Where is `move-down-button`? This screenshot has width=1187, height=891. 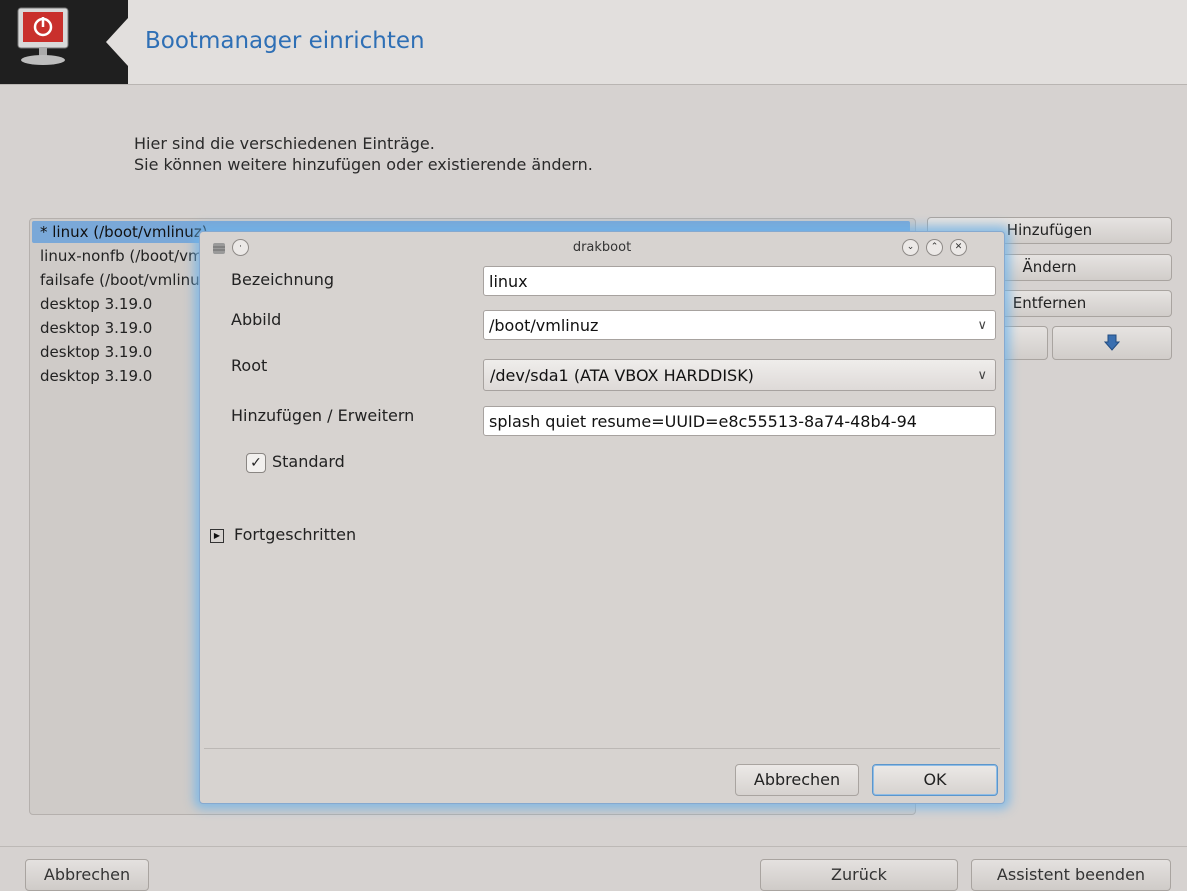 move-down-button is located at coordinates (1112, 343).